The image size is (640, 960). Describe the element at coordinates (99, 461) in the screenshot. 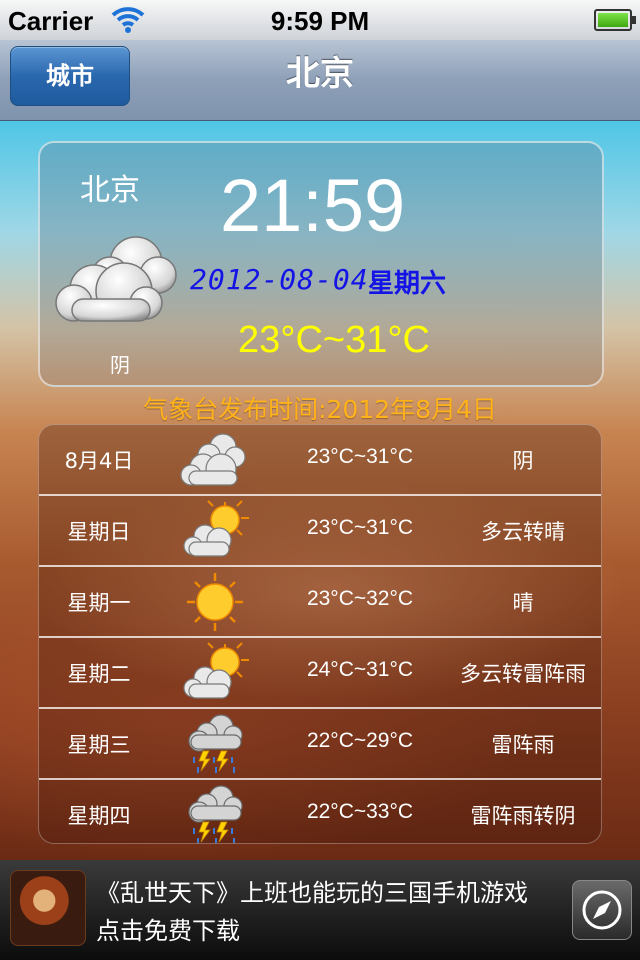

I see `forecast-day: 8月4日` at that location.